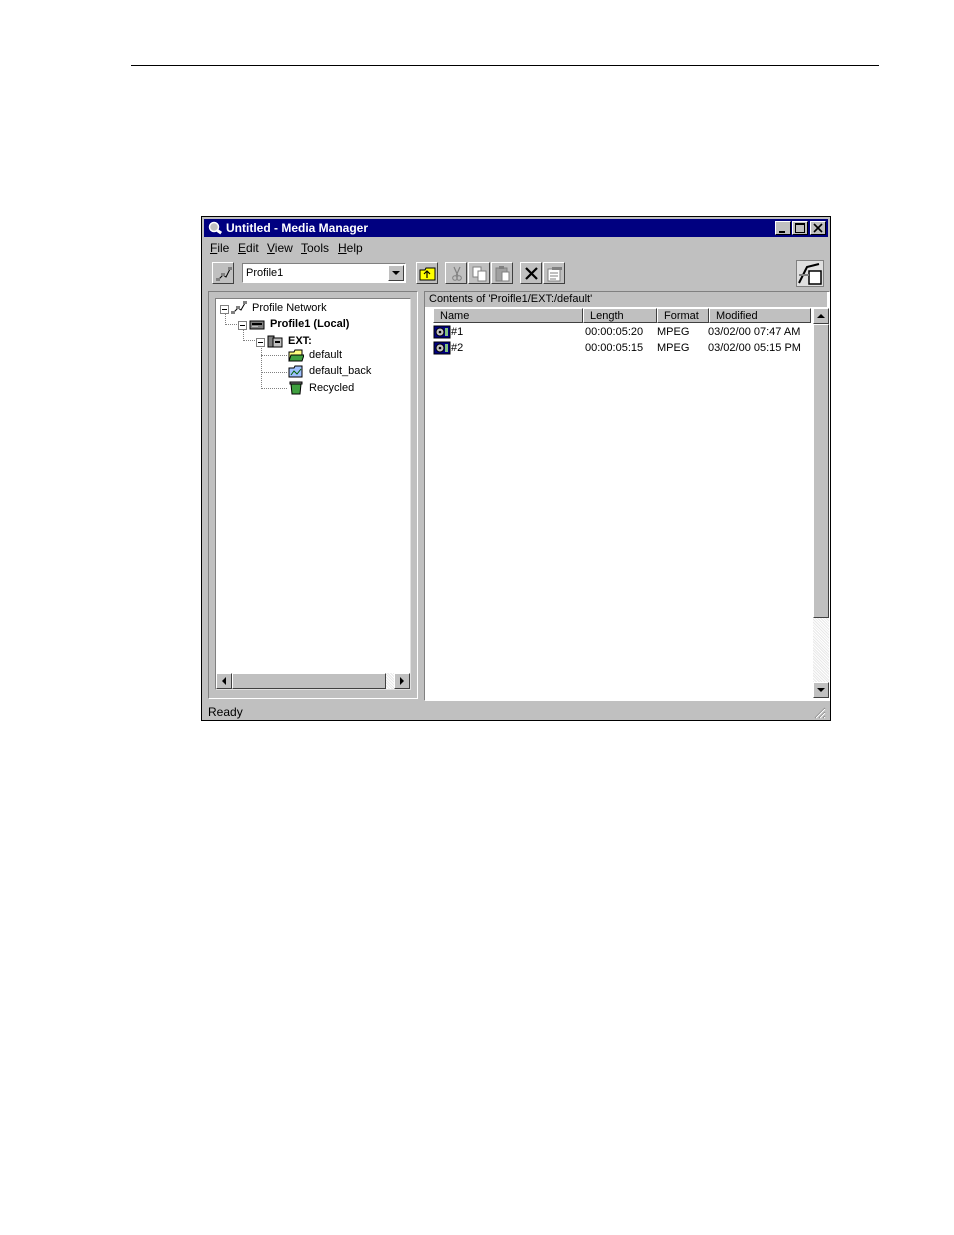 This screenshot has width=954, height=1235. Describe the element at coordinates (242, 325) in the screenshot. I see `tree-collapse-machine` at that location.